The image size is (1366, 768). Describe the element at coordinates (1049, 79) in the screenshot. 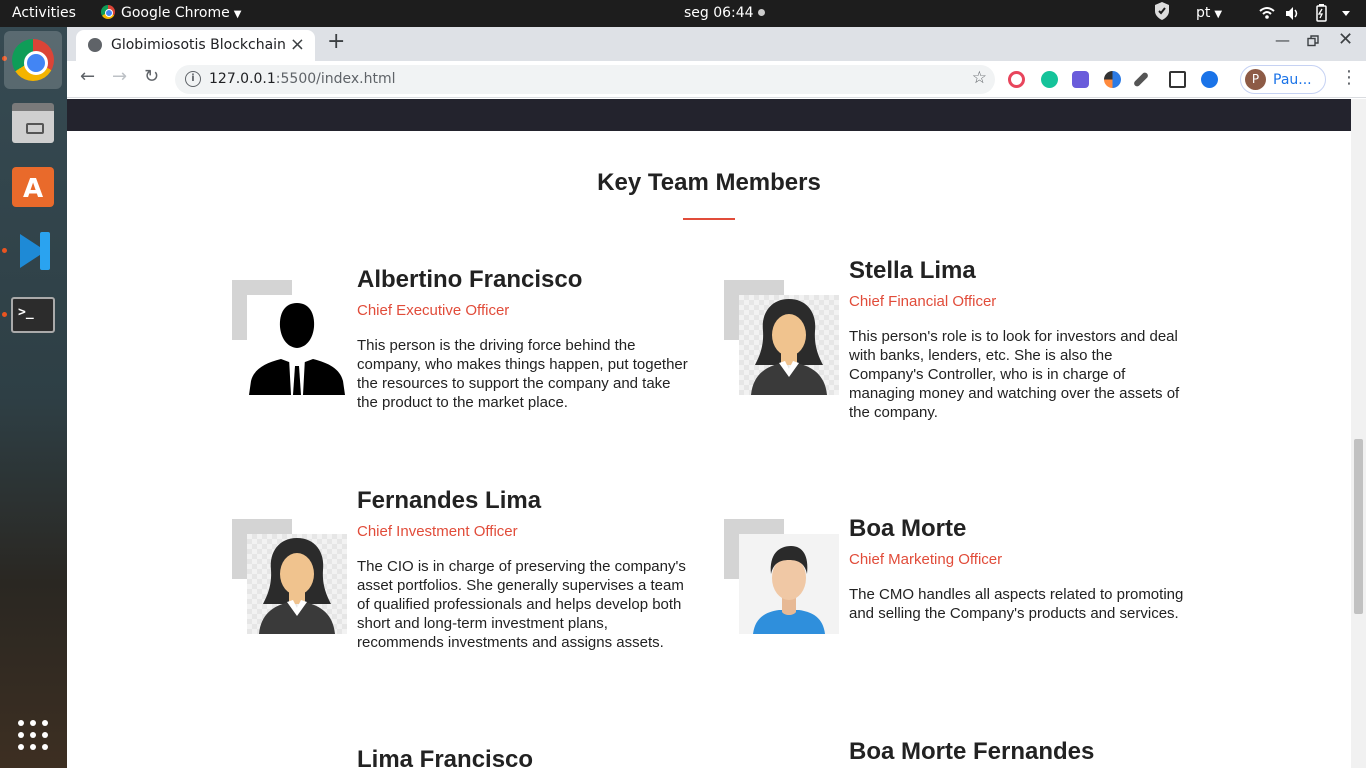

I see `extension-grammarly-icon` at that location.